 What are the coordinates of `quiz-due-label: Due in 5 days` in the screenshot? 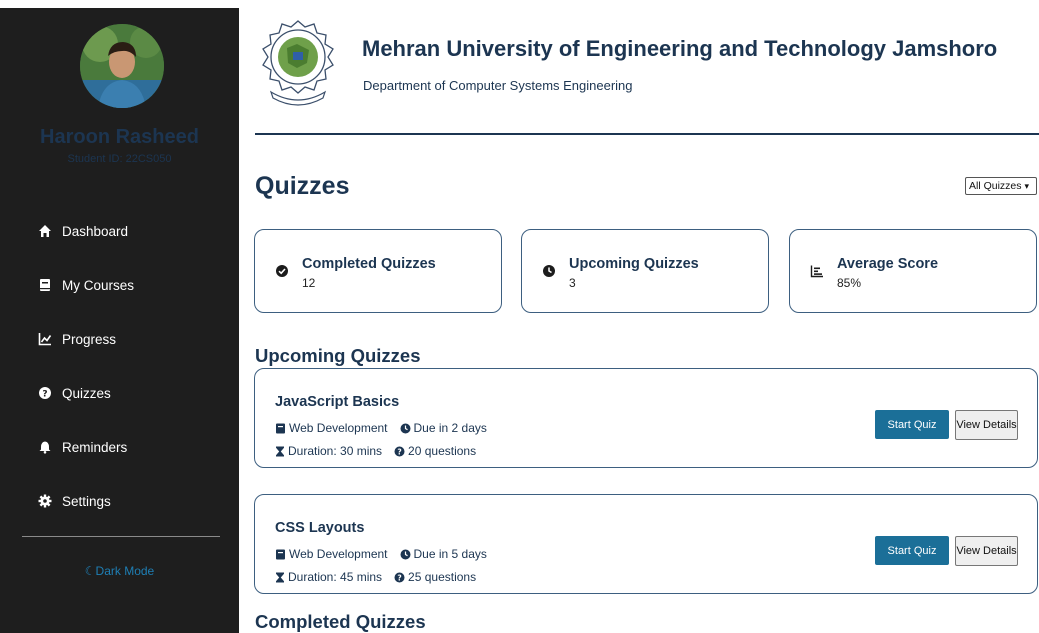 It's located at (450, 554).